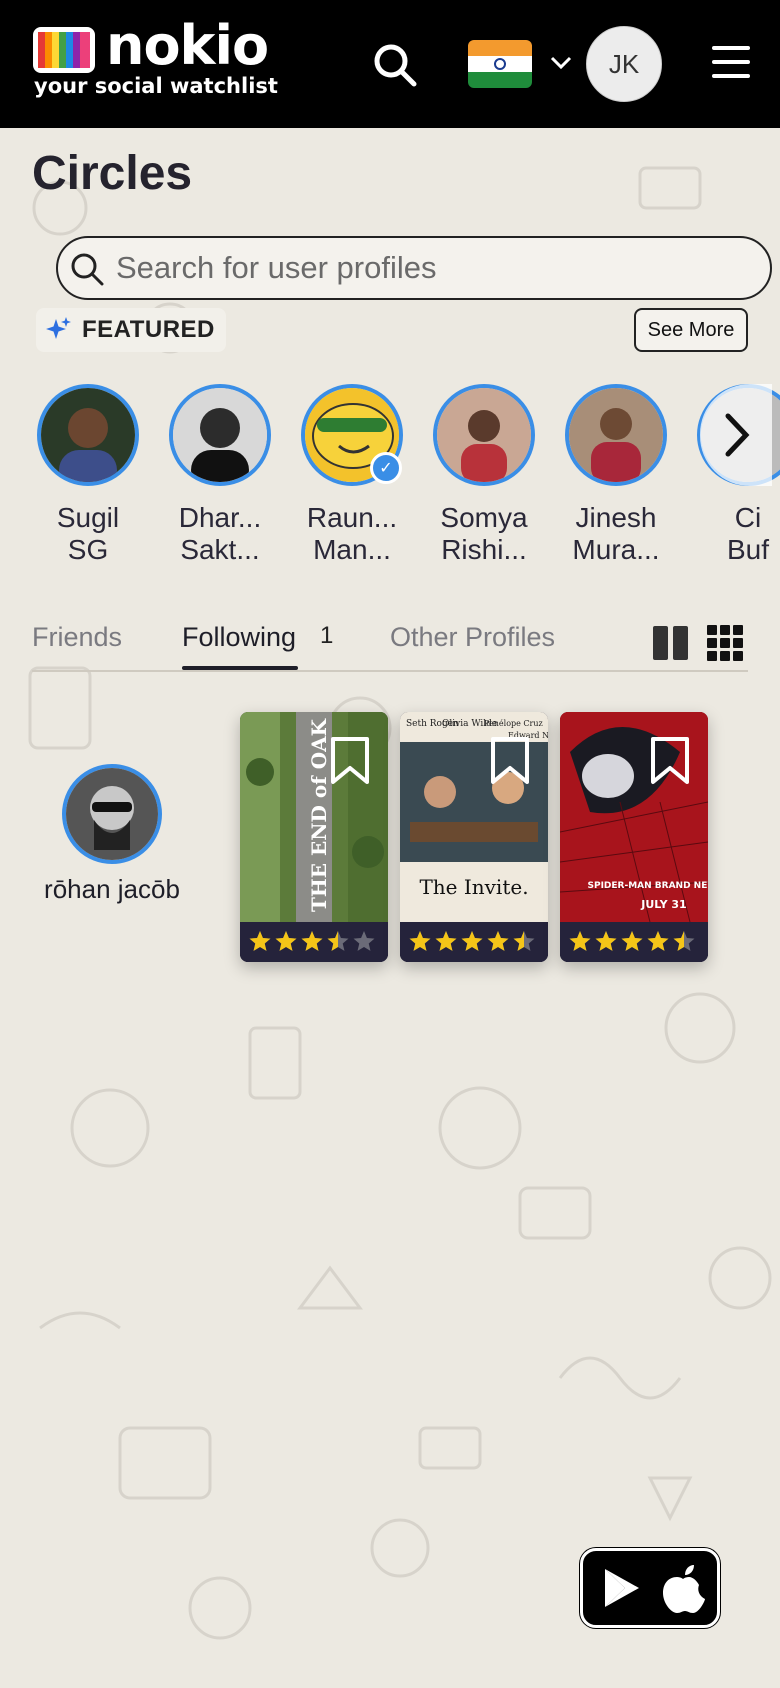 This screenshot has height=1688, width=780. I want to click on logo-tagline: your social watchlist, so click(156, 86).